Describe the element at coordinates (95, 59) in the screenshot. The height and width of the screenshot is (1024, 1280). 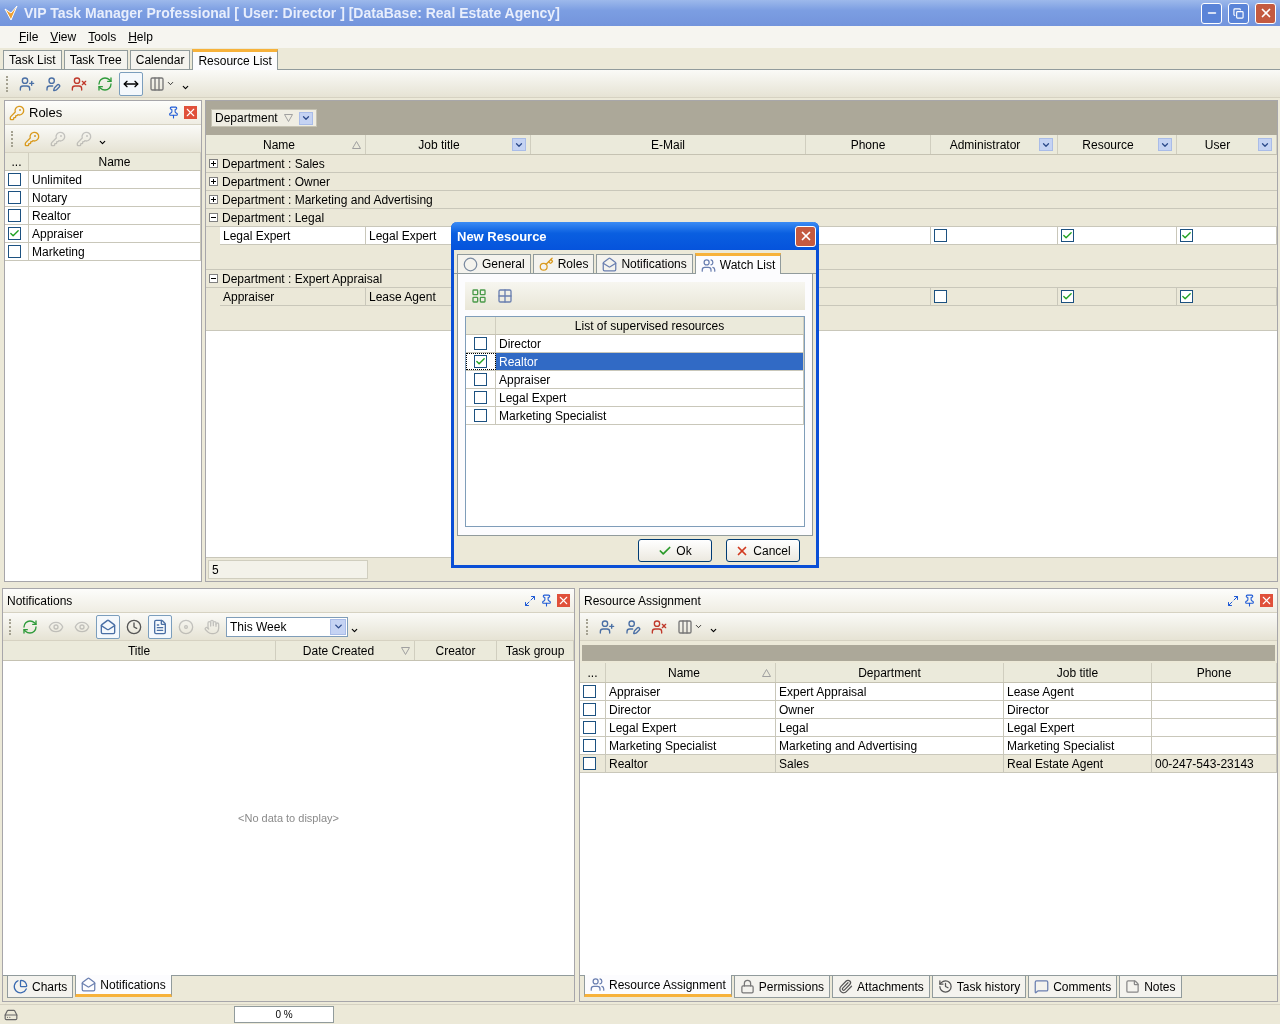
I see `tab: Task Tree` at that location.